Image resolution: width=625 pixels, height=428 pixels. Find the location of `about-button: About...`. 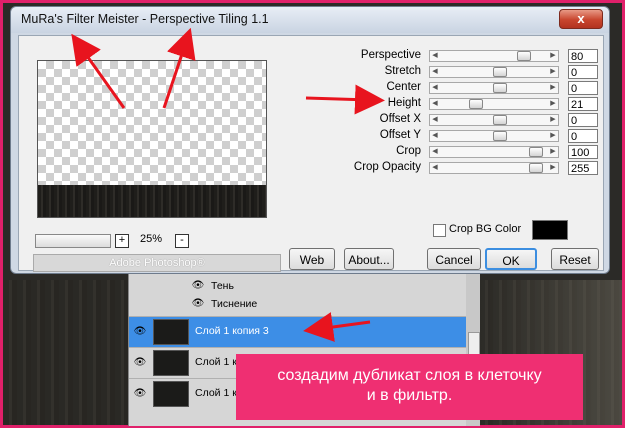

about-button: About... is located at coordinates (369, 259).